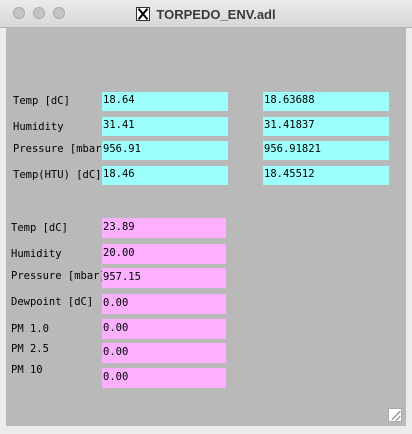  I want to click on humidity-value-field: 31.41, so click(165, 126).